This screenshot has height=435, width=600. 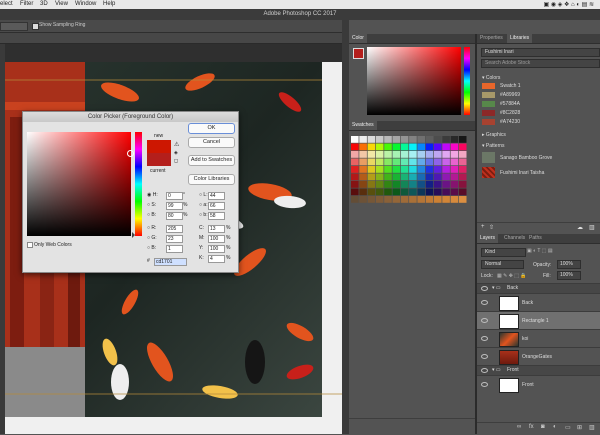 What do you see at coordinates (35, 26) in the screenshot?
I see `sampling-ring-checkbox` at bounding box center [35, 26].